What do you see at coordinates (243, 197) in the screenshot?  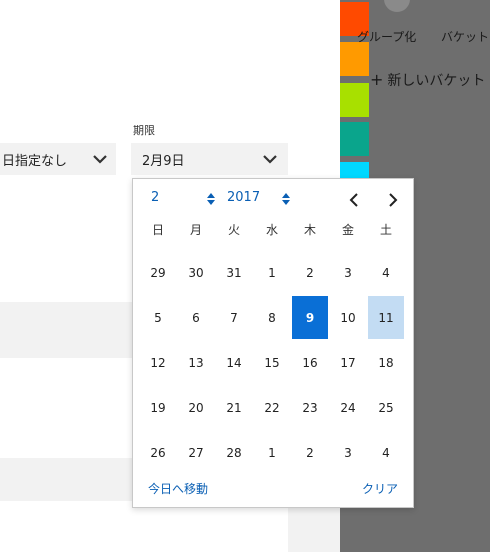 I see `year-select: 2017` at bounding box center [243, 197].